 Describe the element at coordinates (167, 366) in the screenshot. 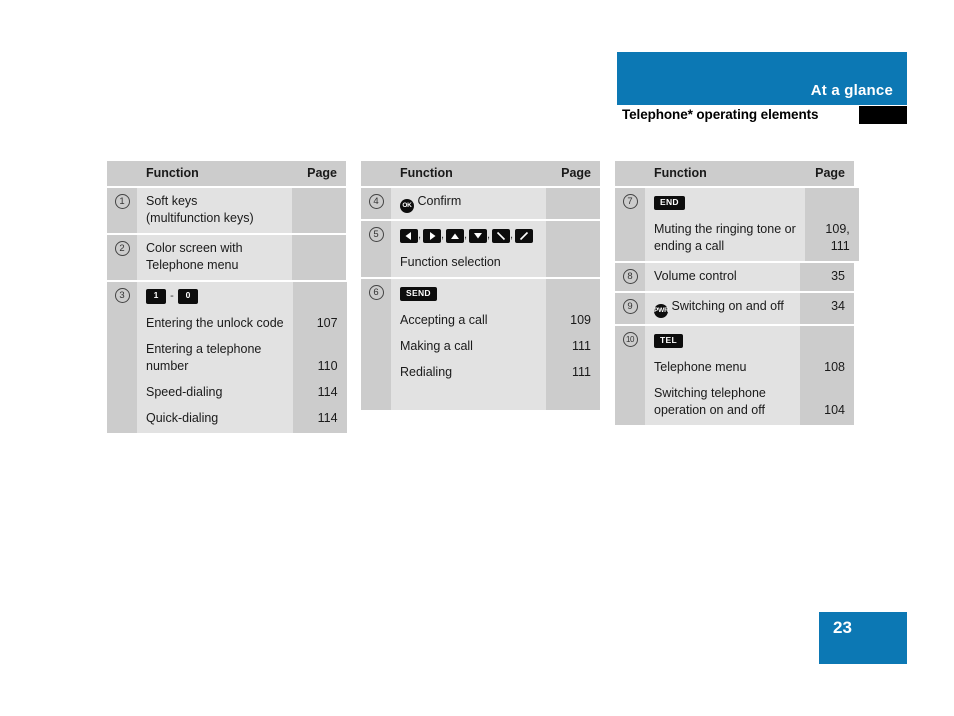

I see `function-line: number` at that location.